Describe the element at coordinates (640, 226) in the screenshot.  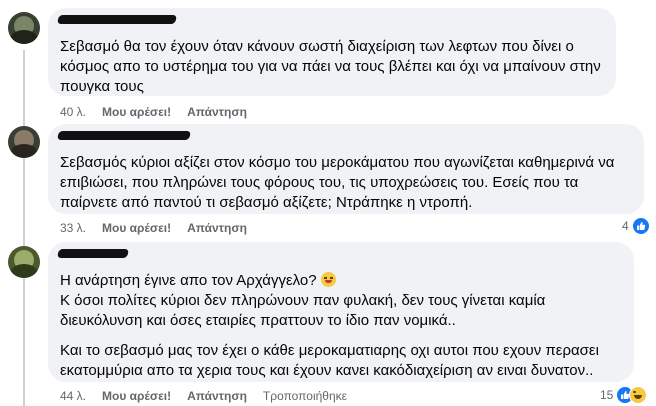
I see `like-icon` at that location.